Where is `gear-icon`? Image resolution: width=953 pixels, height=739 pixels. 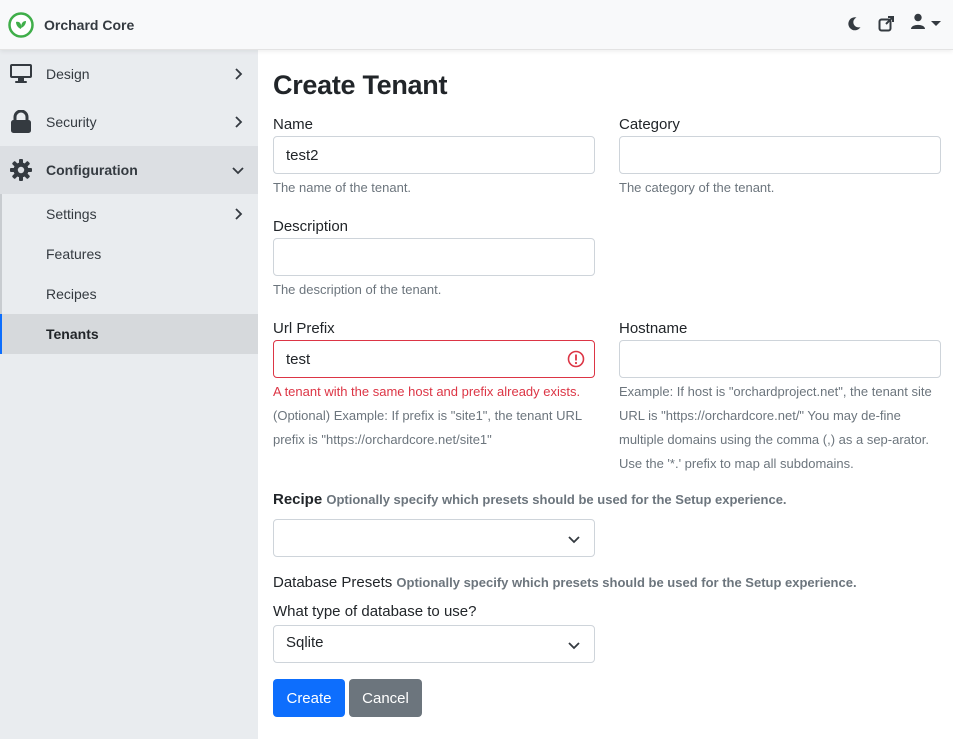
gear-icon is located at coordinates (21, 170).